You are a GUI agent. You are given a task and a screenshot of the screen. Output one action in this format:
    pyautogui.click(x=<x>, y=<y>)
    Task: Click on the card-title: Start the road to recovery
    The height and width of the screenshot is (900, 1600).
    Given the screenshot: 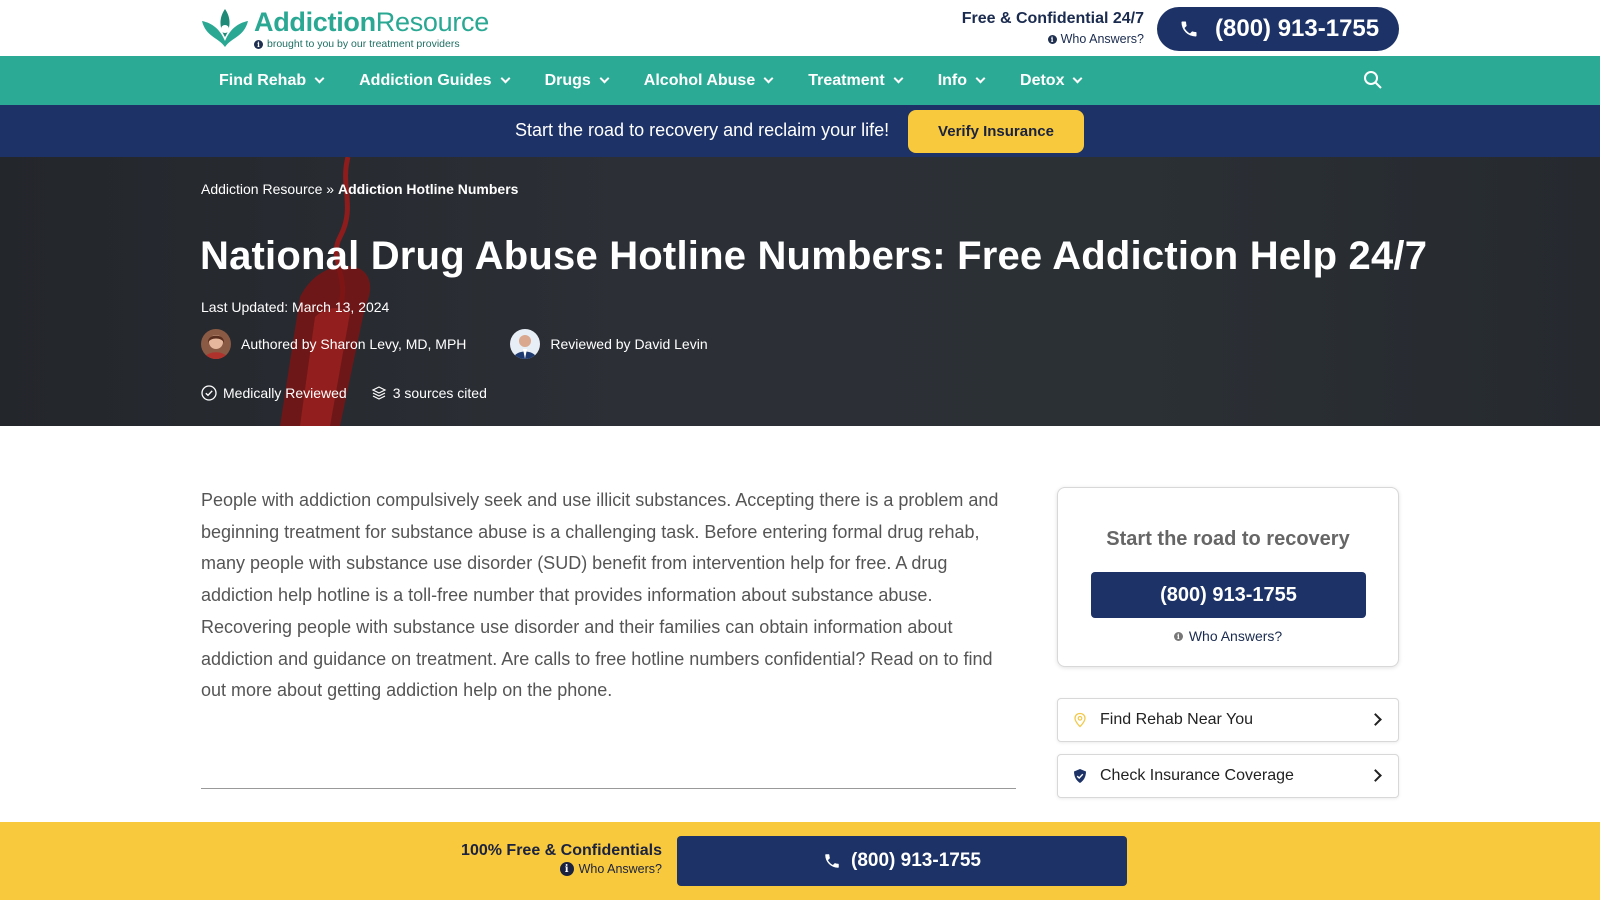 What is the action you would take?
    pyautogui.click(x=1228, y=539)
    